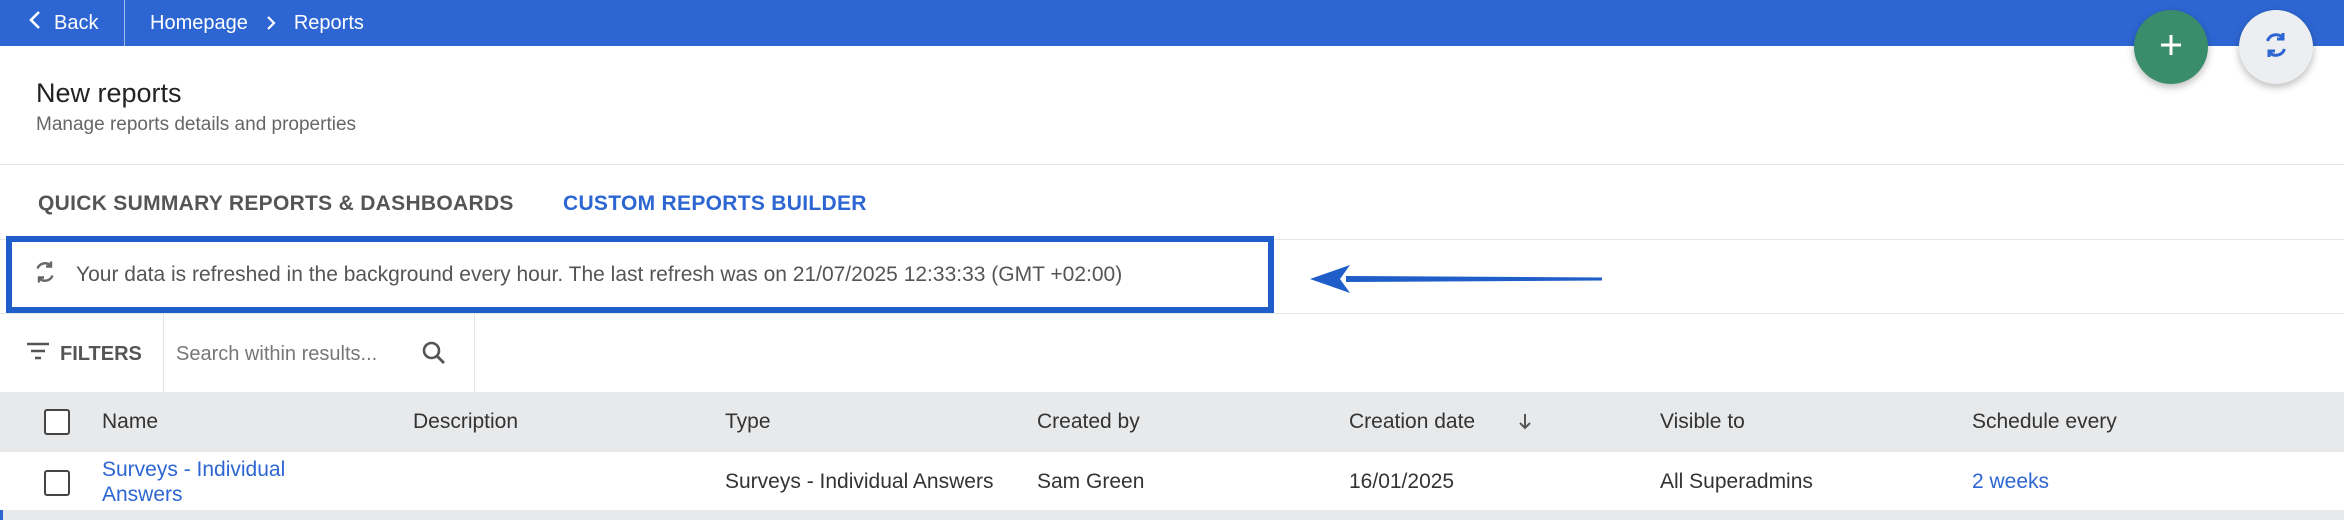 The width and height of the screenshot is (2344, 520). What do you see at coordinates (1412, 422) in the screenshot?
I see `column-header-creation-date: Creation date` at bounding box center [1412, 422].